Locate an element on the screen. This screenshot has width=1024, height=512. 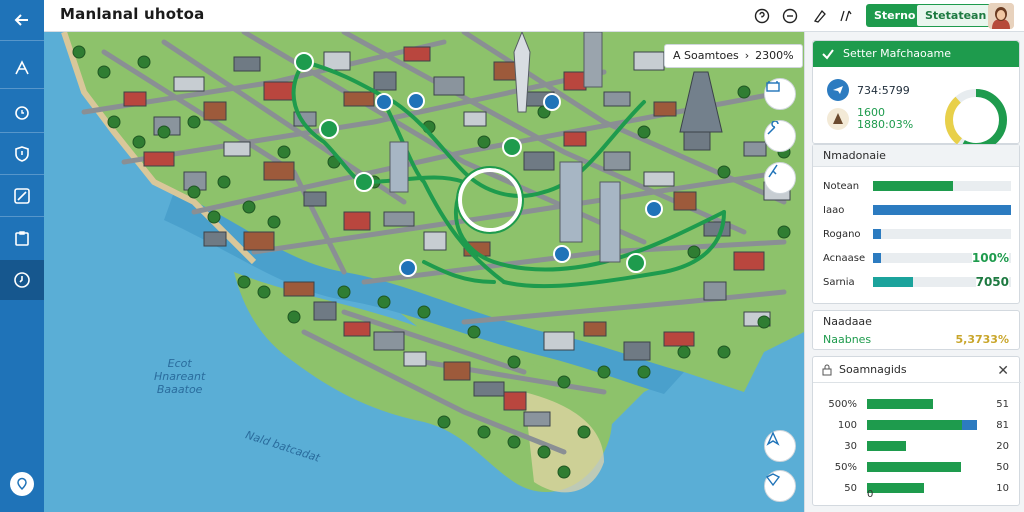
rail-item-compass is located at coordinates (22, 196).